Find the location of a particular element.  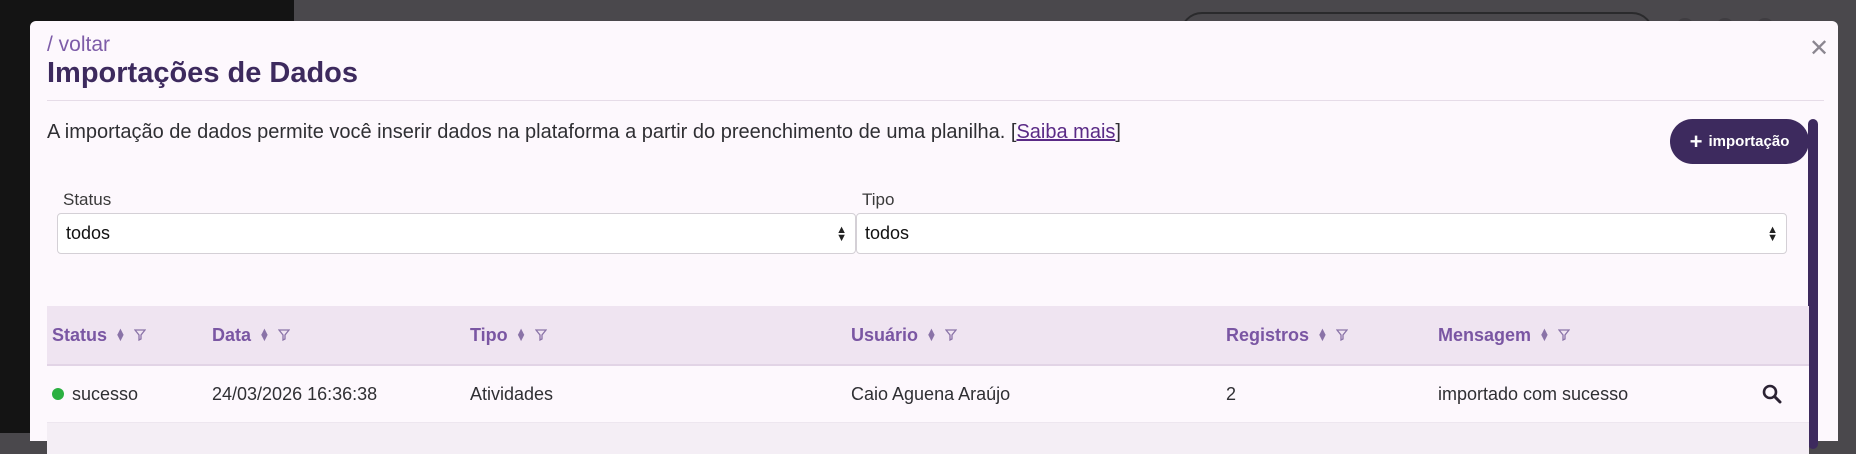

view-details-button is located at coordinates (1772, 394).